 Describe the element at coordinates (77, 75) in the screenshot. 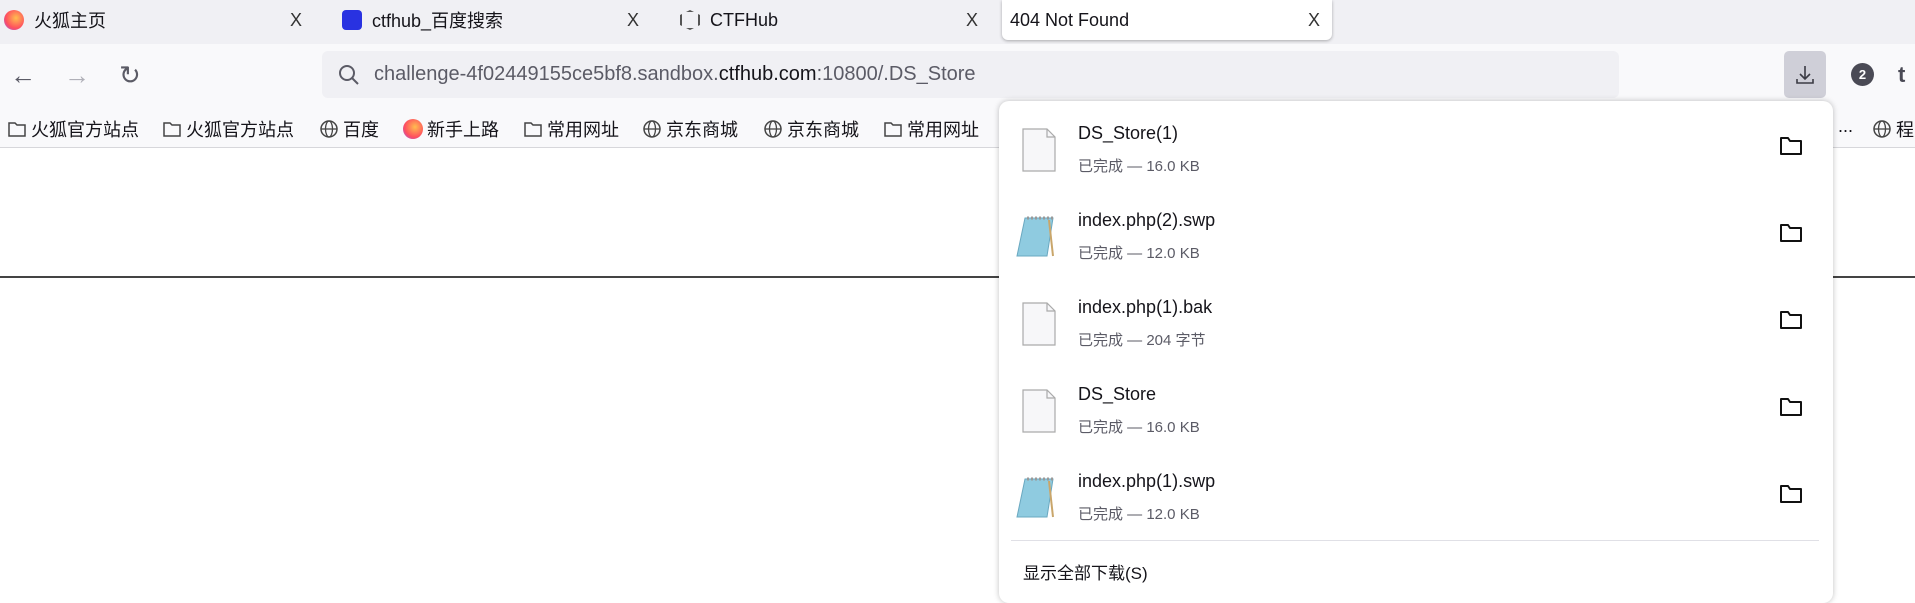

I see `forward-button: →` at that location.